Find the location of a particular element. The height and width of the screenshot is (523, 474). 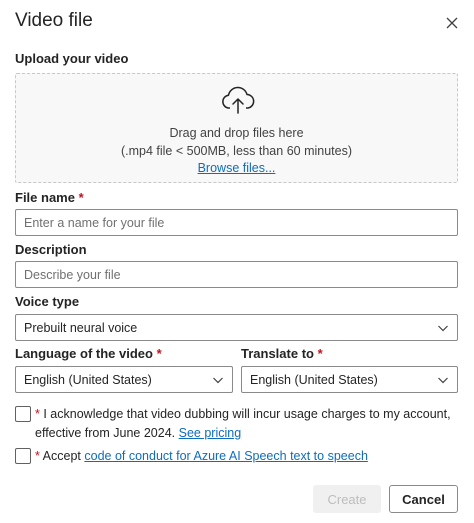

dialog-title: Video file is located at coordinates (54, 20).